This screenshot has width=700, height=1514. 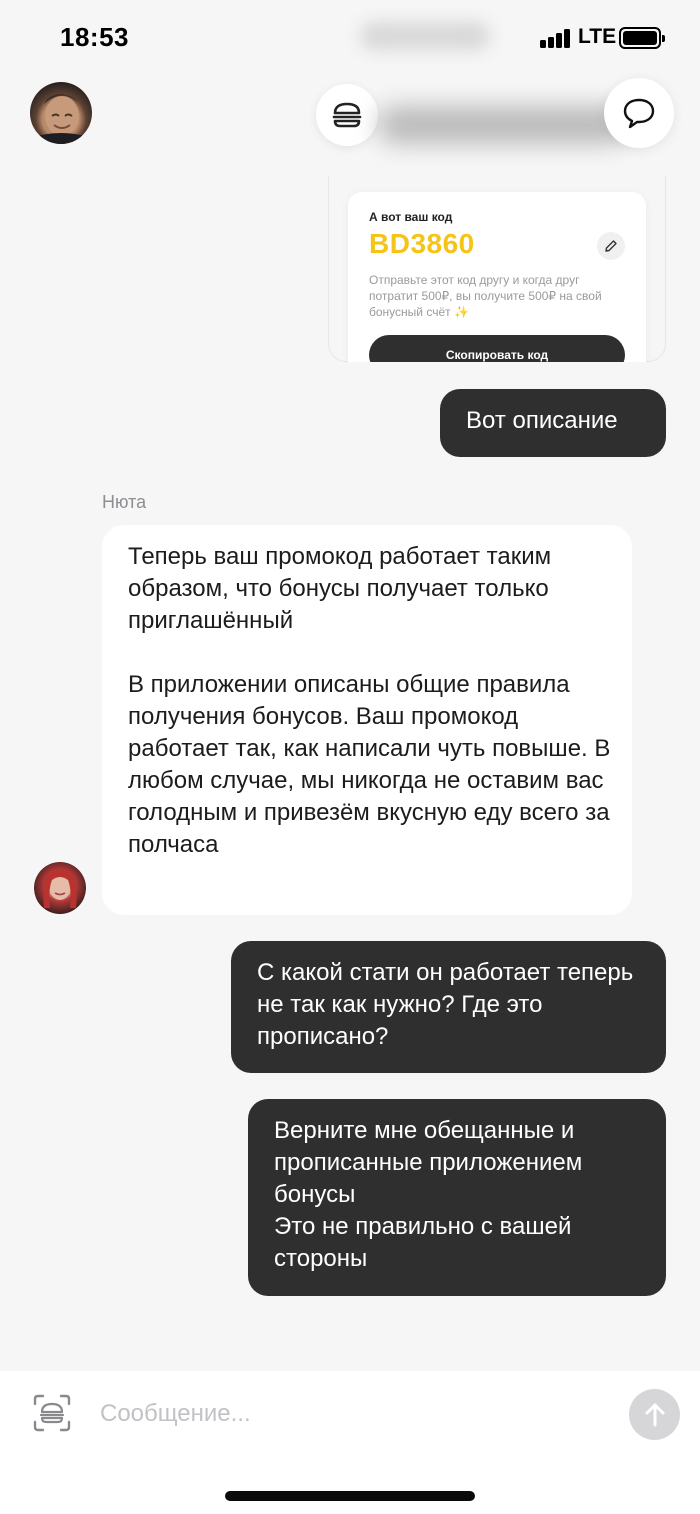 I want to click on message-composer, so click(x=350, y=1442).